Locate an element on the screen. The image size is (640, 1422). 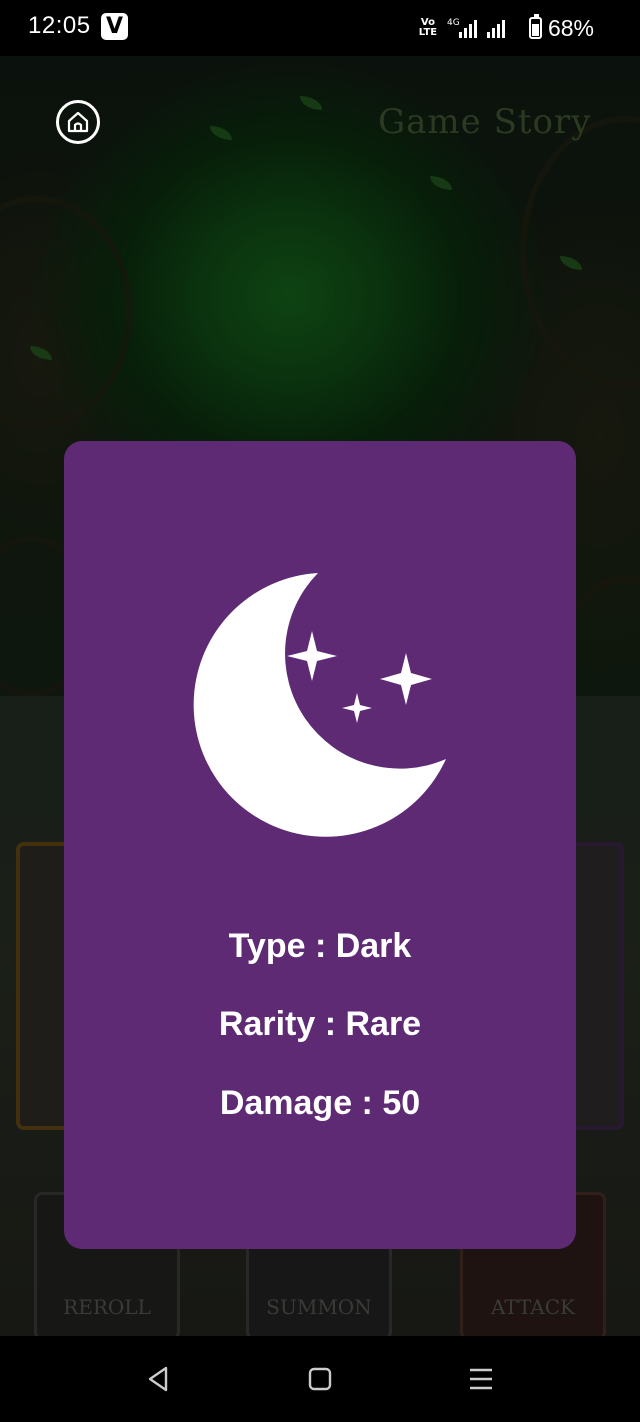
home-button is located at coordinates (78, 122).